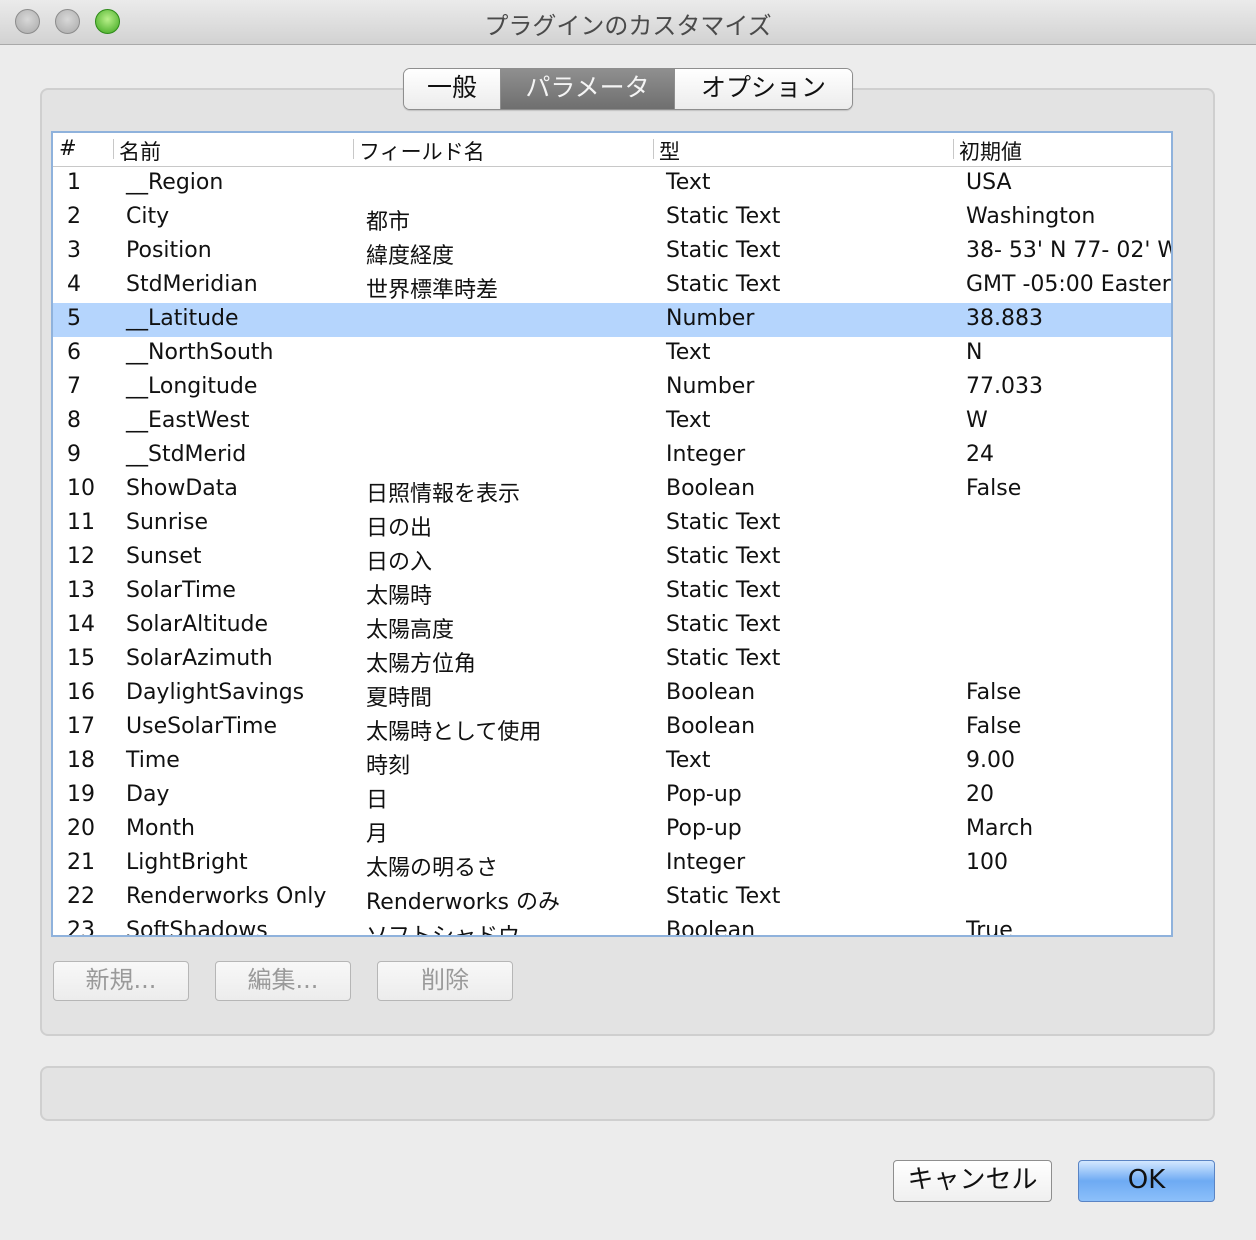 Image resolution: width=1256 pixels, height=1240 pixels. What do you see at coordinates (197, 927) in the screenshot?
I see `row-name: SoftShadows` at bounding box center [197, 927].